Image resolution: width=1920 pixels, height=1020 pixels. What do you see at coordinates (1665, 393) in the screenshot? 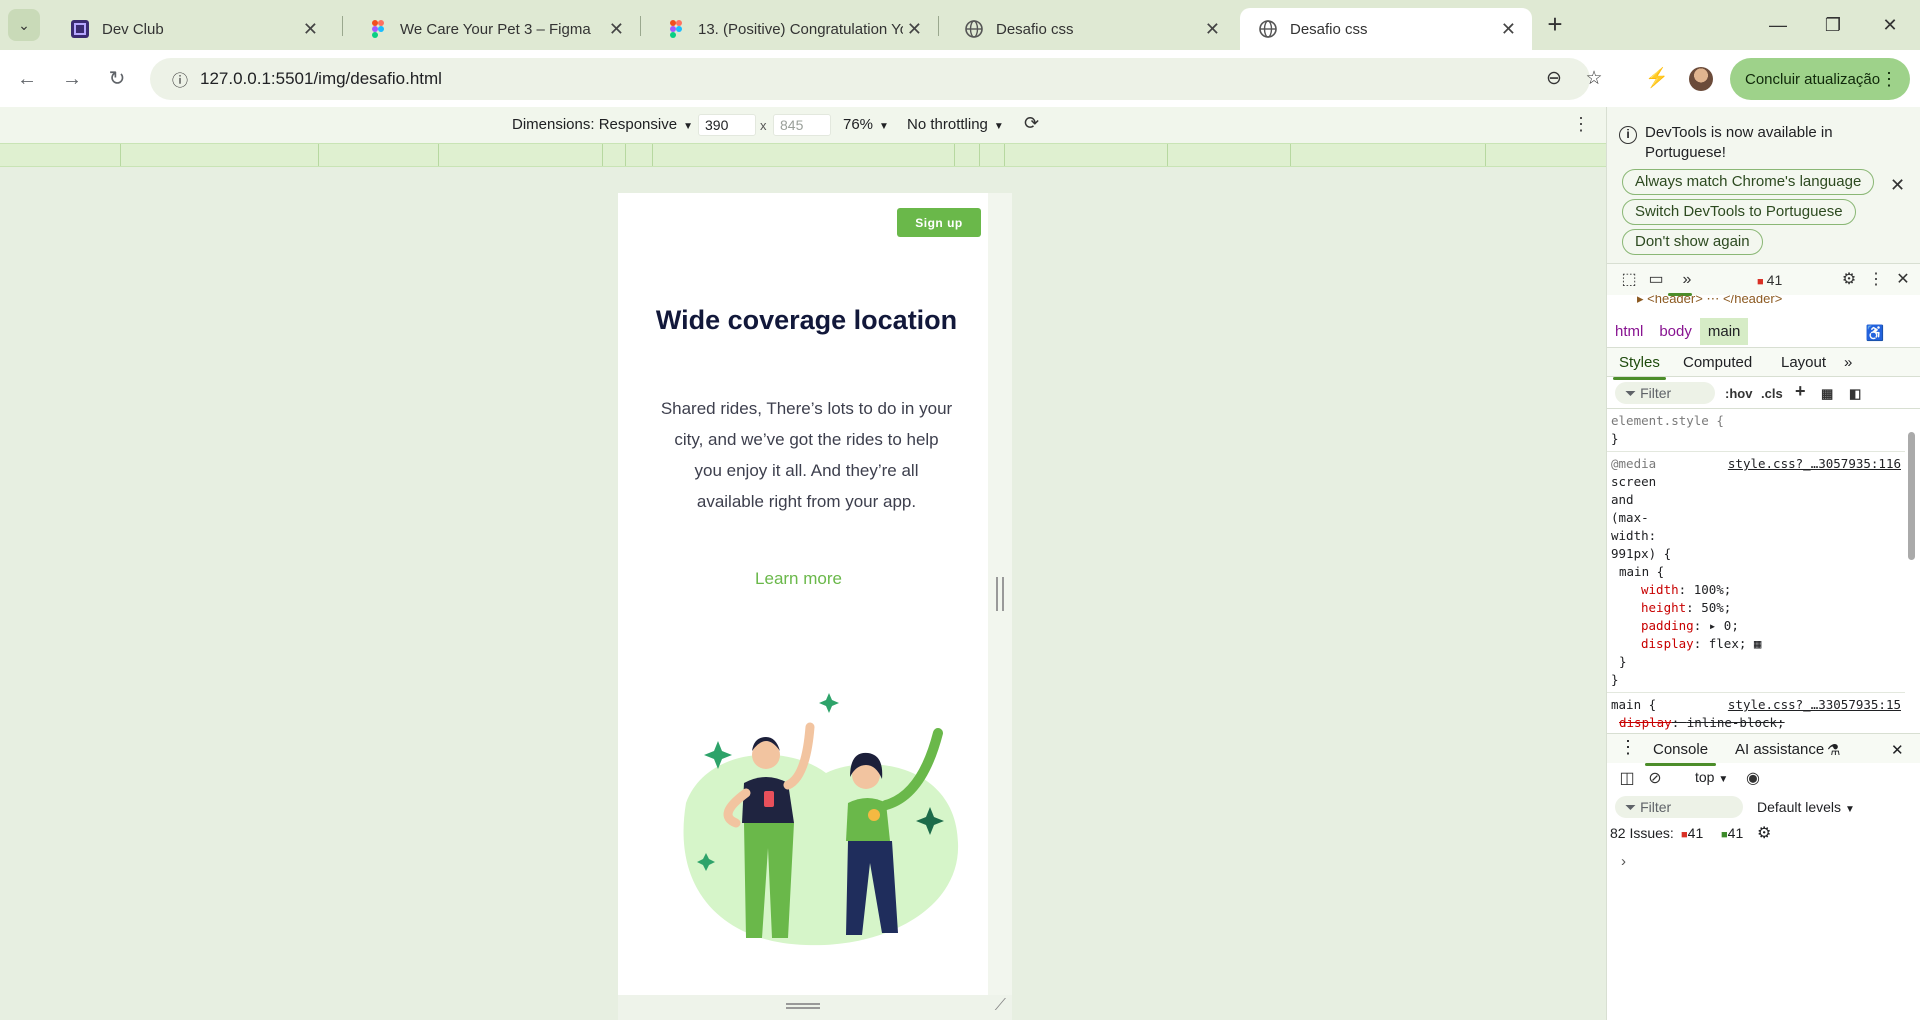
I see `styles-filter-input: ⏷ Filter` at bounding box center [1665, 393].